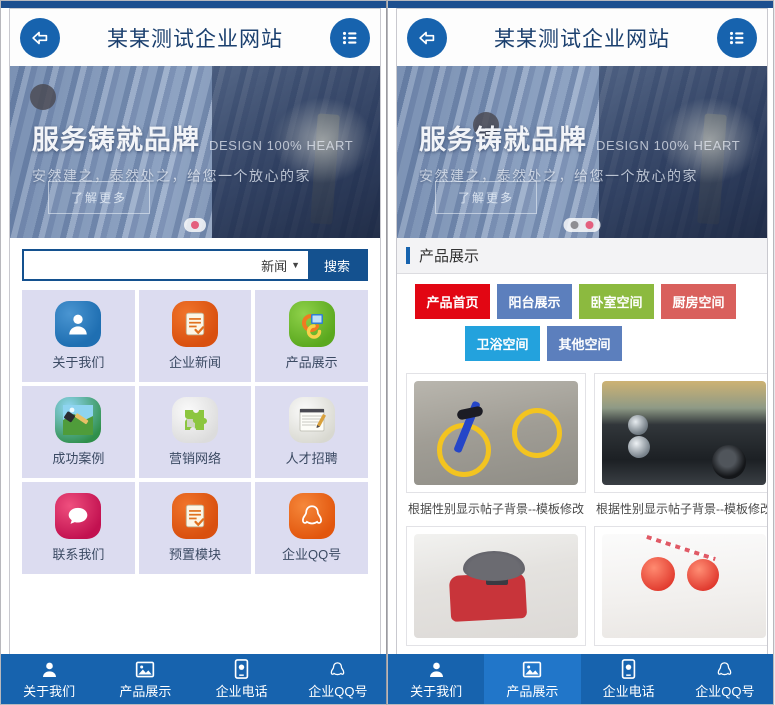  What do you see at coordinates (274, 266) in the screenshot?
I see `search-category-label: 新闻` at bounding box center [274, 266].